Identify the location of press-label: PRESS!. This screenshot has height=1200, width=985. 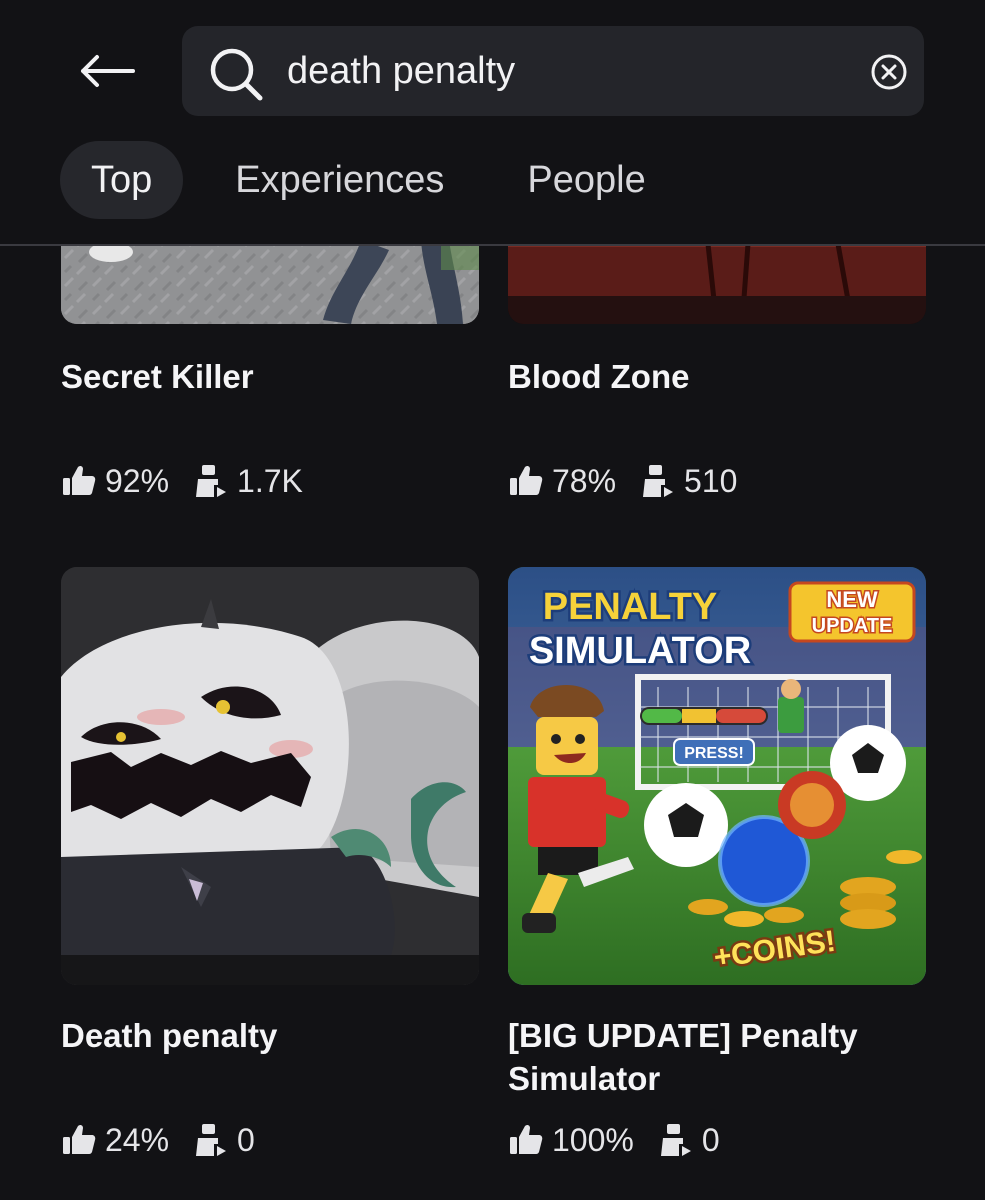
(714, 753).